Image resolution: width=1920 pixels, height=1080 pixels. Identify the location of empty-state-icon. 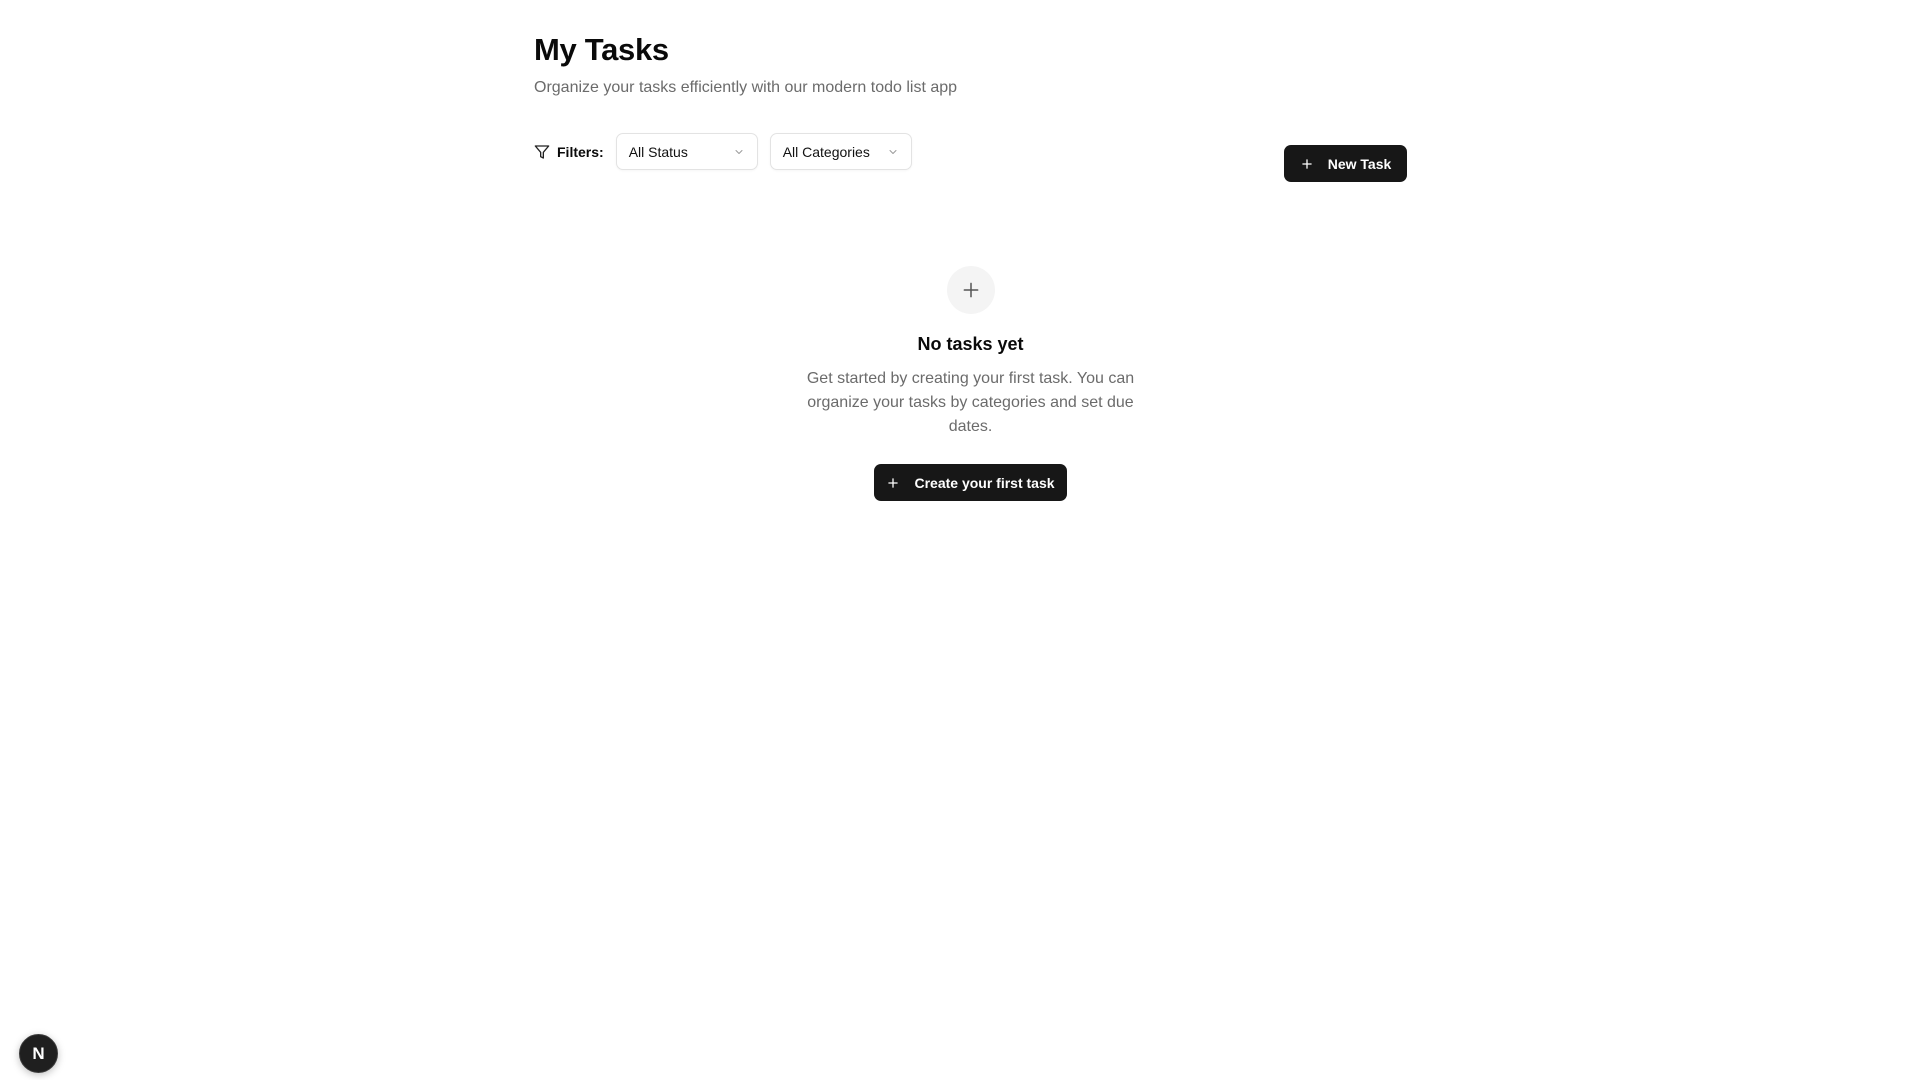
(970, 290).